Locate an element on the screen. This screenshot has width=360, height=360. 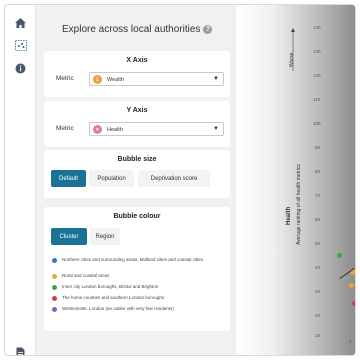
page-title-text: Explore across local authorities is located at coordinates (131, 29).